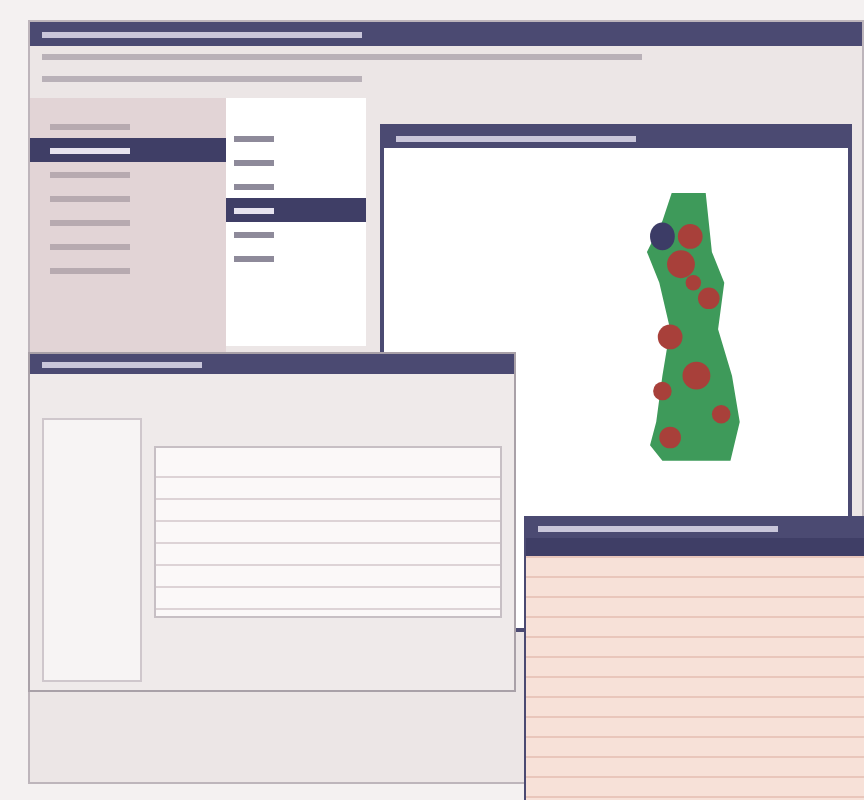 Image resolution: width=864 pixels, height=800 pixels. I want to click on sidebar-item, so click(128, 150).